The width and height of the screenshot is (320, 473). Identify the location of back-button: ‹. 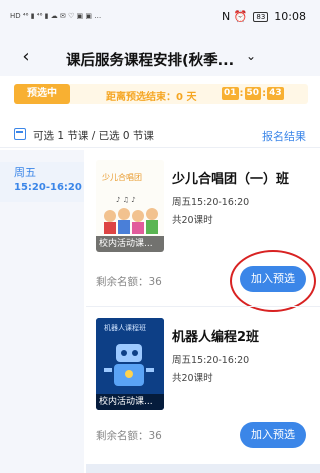
(26, 58).